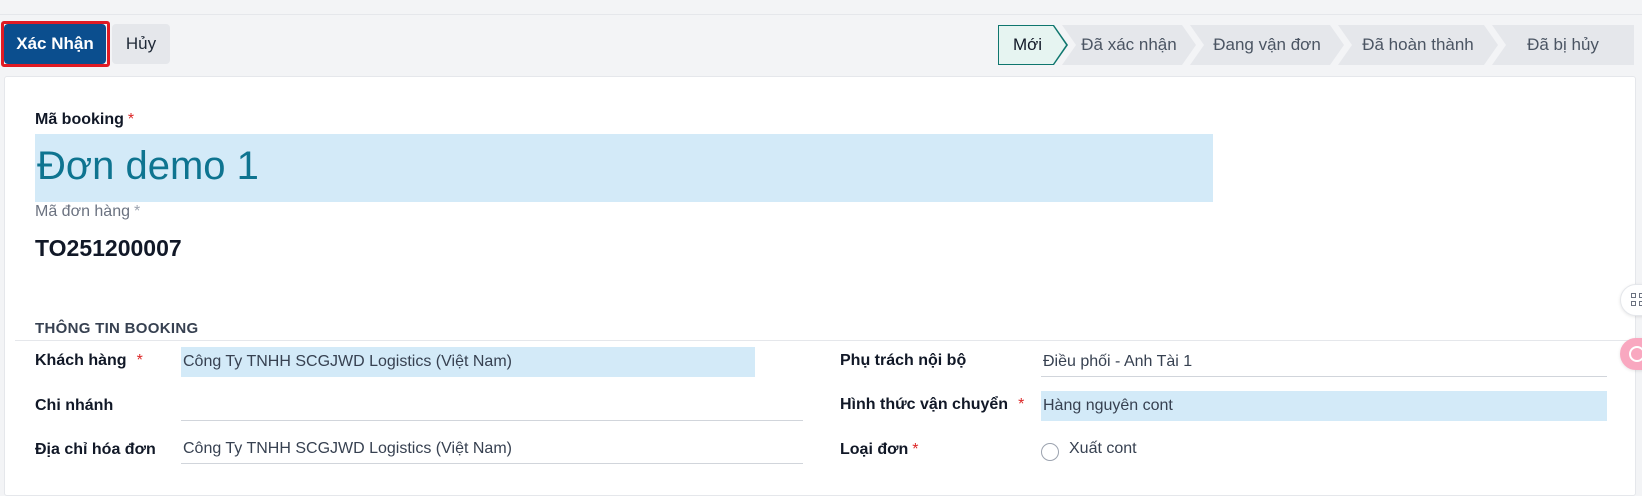  What do you see at coordinates (1129, 45) in the screenshot?
I see `stage-confirmed: Đã xác nhận` at bounding box center [1129, 45].